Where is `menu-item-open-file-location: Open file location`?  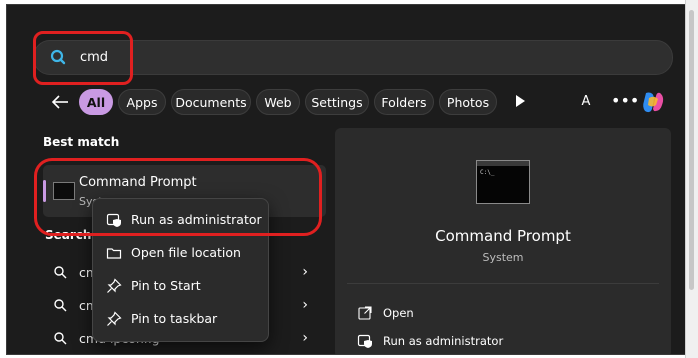 menu-item-open-file-location: Open file location is located at coordinates (180, 253).